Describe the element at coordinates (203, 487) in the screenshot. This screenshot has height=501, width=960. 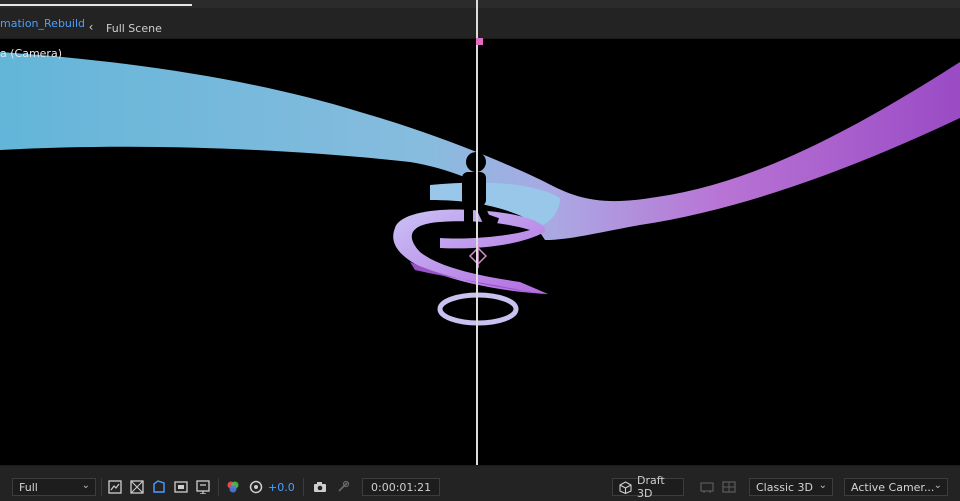
I see `guides-icon` at that location.